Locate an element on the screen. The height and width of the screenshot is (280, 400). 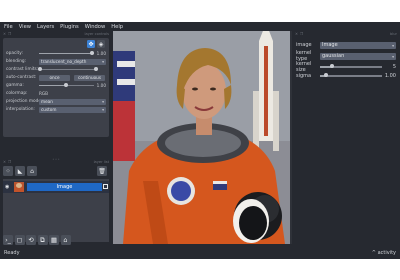
opacity-row: opacity: 1.00 is located at coordinates (56, 53).